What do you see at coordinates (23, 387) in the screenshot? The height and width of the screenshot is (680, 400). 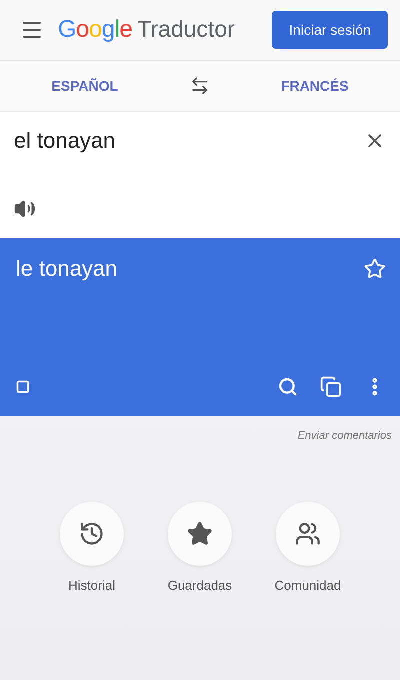 I see `square-icon` at bounding box center [23, 387].